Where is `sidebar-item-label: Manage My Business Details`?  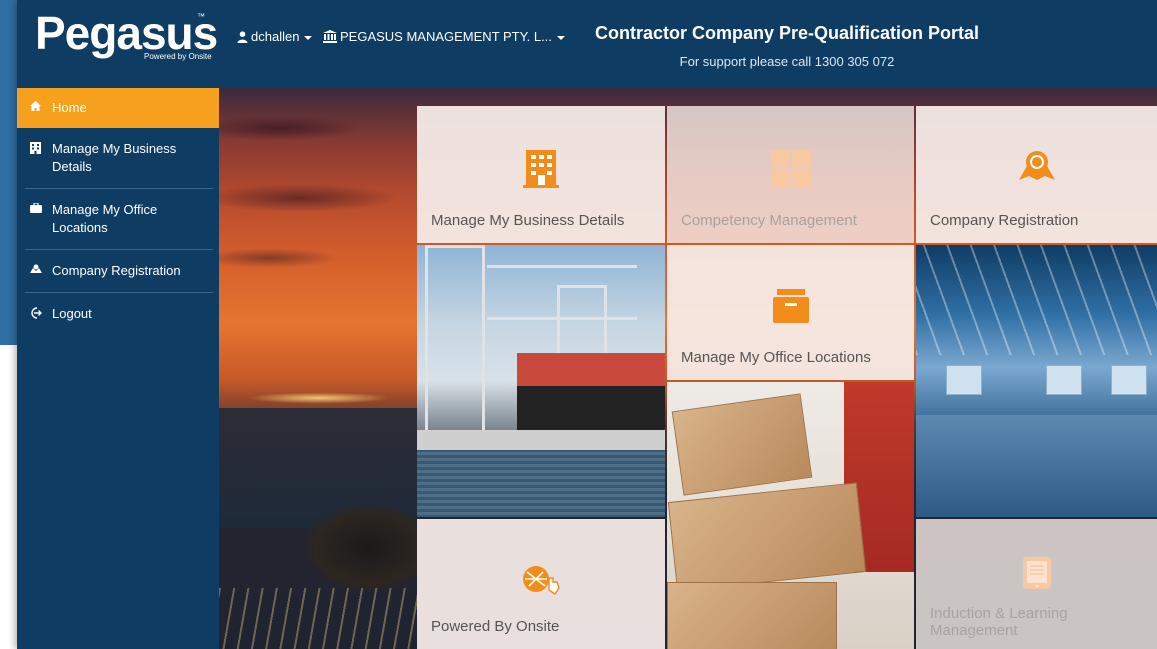 sidebar-item-label: Manage My Business Details is located at coordinates (114, 157).